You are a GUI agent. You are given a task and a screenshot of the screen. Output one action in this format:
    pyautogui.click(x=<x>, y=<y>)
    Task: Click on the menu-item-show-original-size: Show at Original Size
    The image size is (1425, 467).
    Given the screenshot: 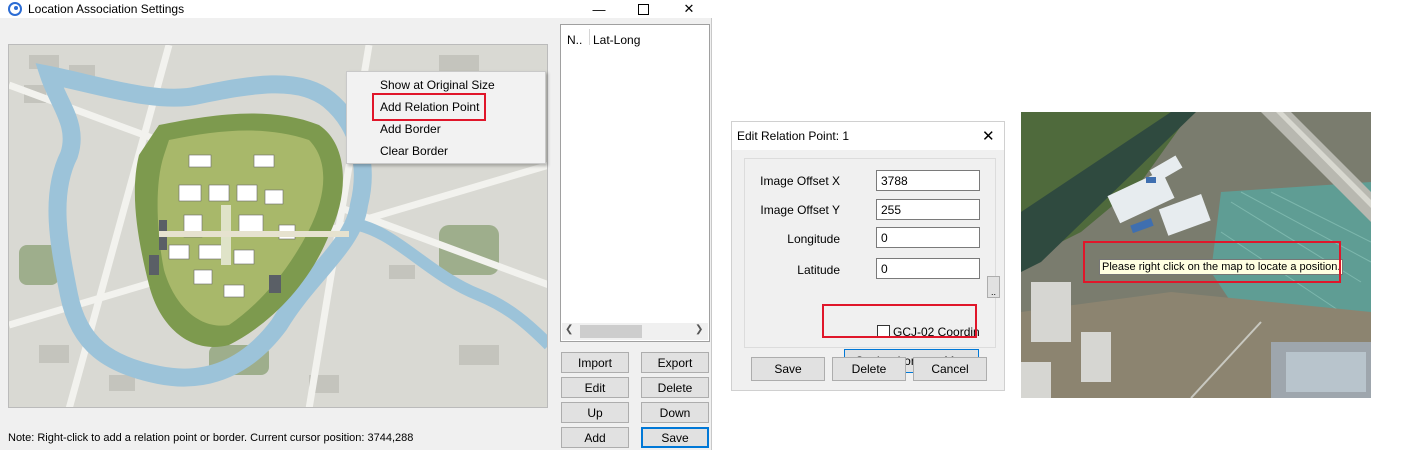 What is the action you would take?
    pyautogui.click(x=437, y=85)
    